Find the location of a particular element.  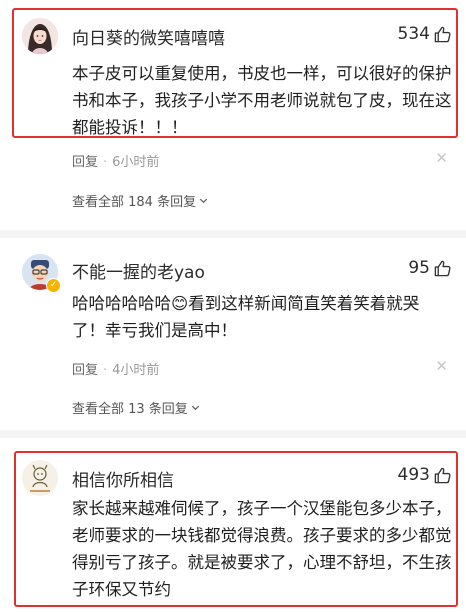

comment-meta: 回复 · 6小时前 is located at coordinates (115, 160).